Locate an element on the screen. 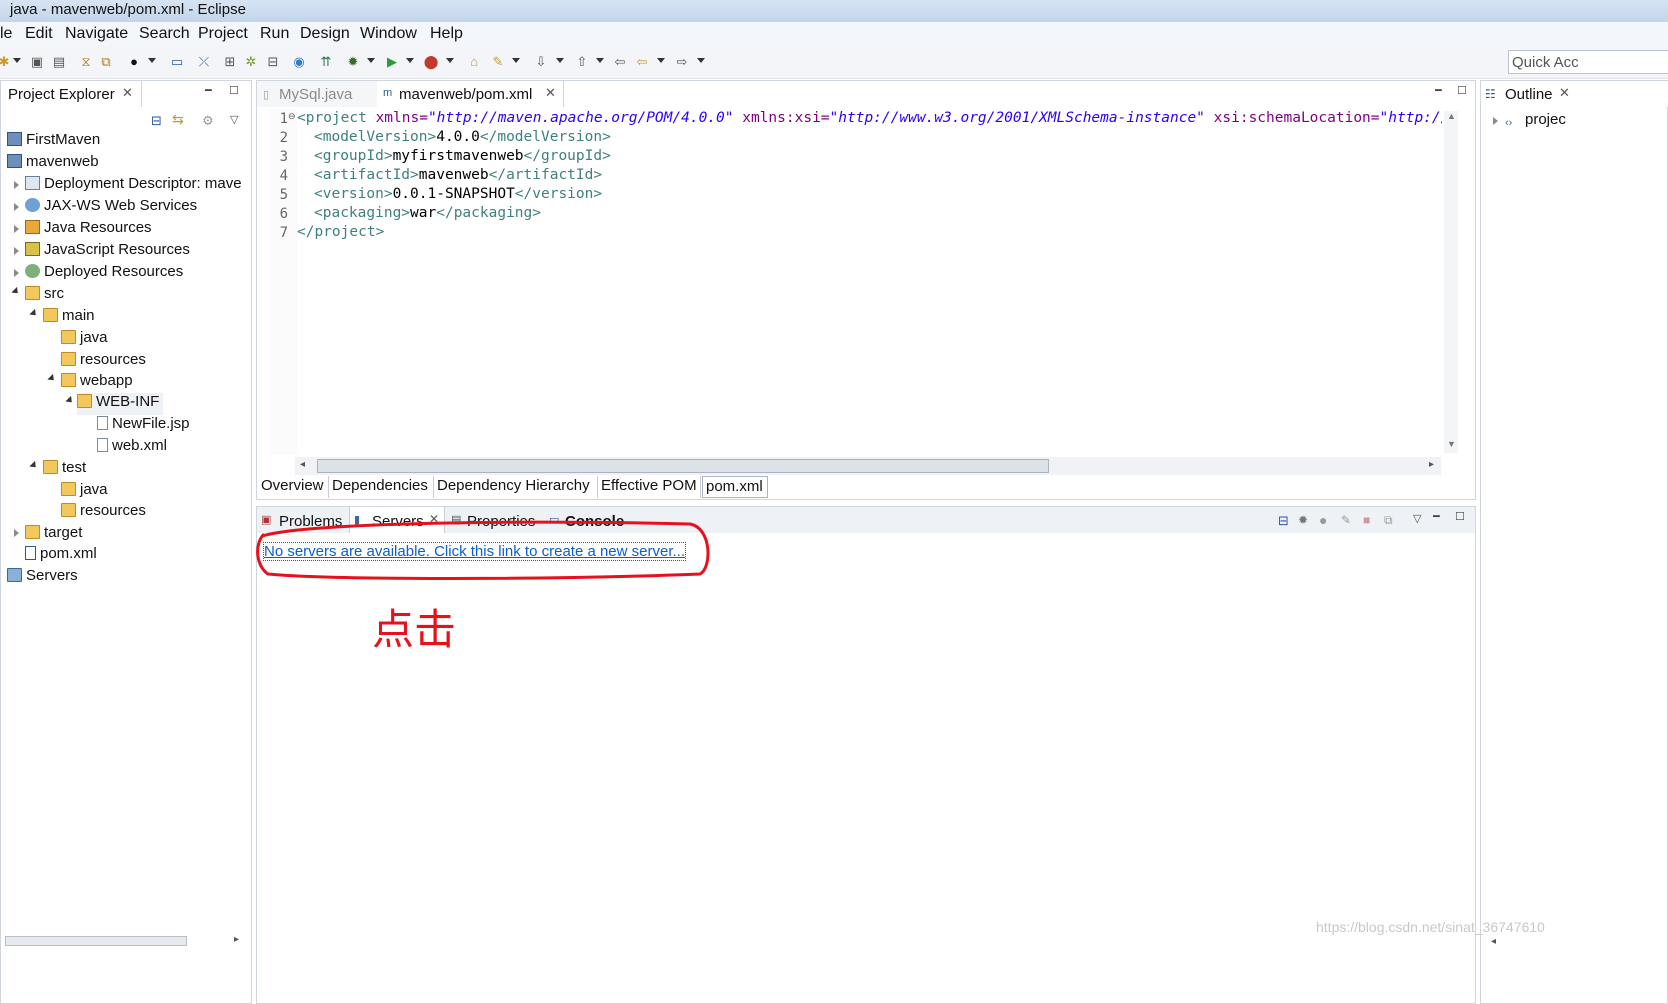 This screenshot has height=1004, width=1668. debug-dropdown-icon is located at coordinates (371, 60).